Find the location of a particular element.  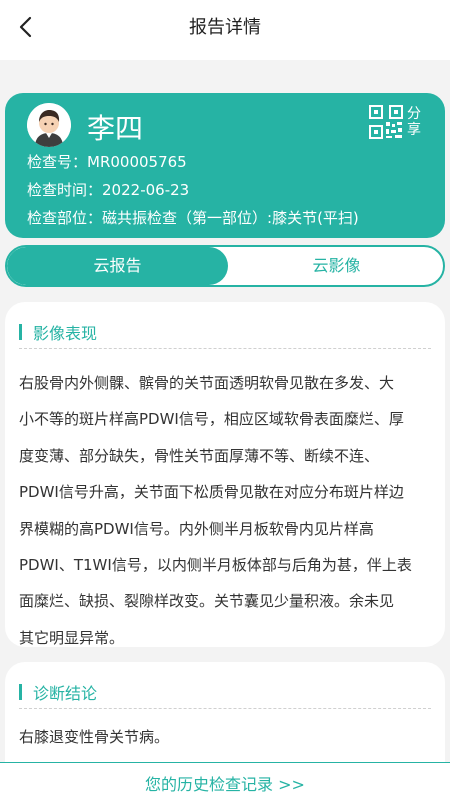

findings-line: PDWI信号升高，关节面下松质骨见散在对应分布斑片样边 is located at coordinates (211, 492).